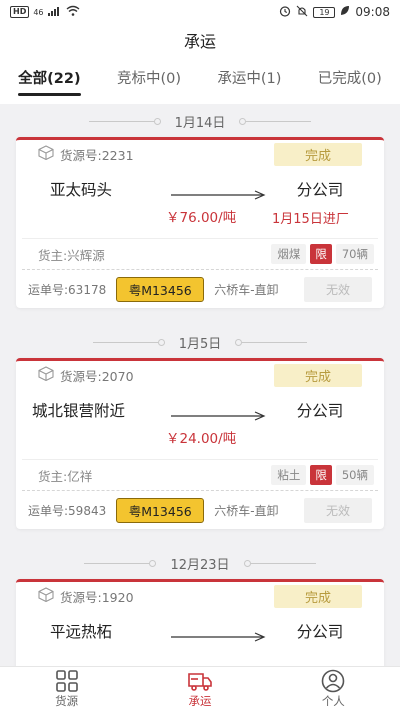  Describe the element at coordinates (354, 254) in the screenshot. I see `vehicle-count-tag: 70辆` at that location.